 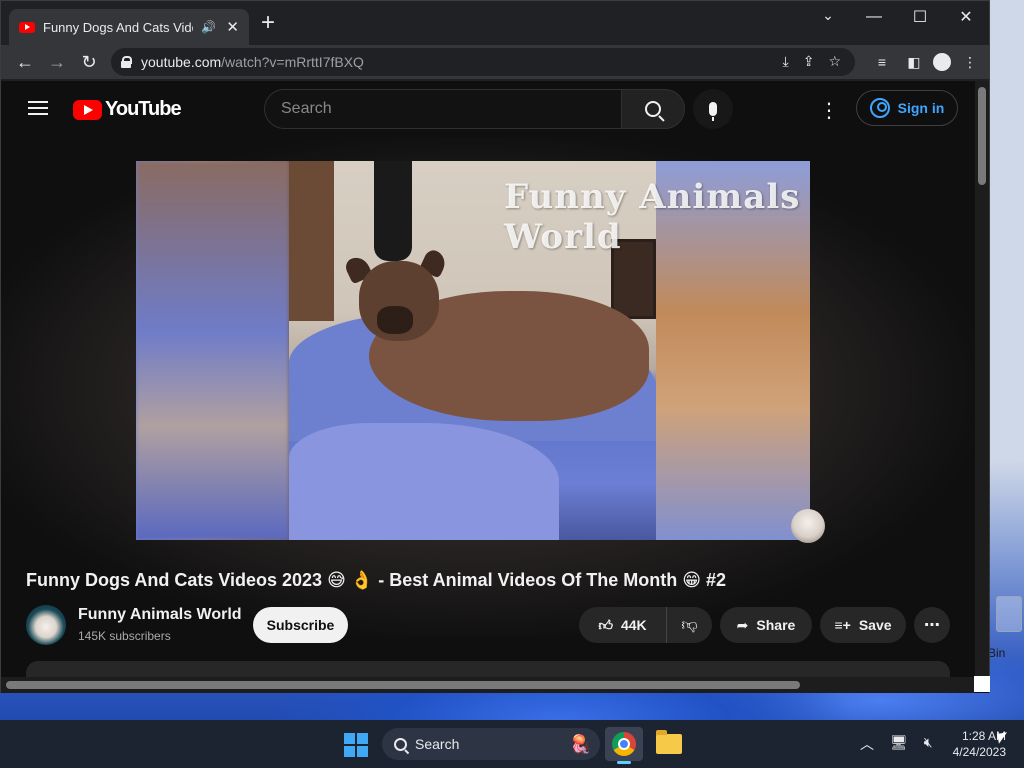 What do you see at coordinates (882, 62) in the screenshot?
I see `media-queue-icon: ≡` at bounding box center [882, 62].